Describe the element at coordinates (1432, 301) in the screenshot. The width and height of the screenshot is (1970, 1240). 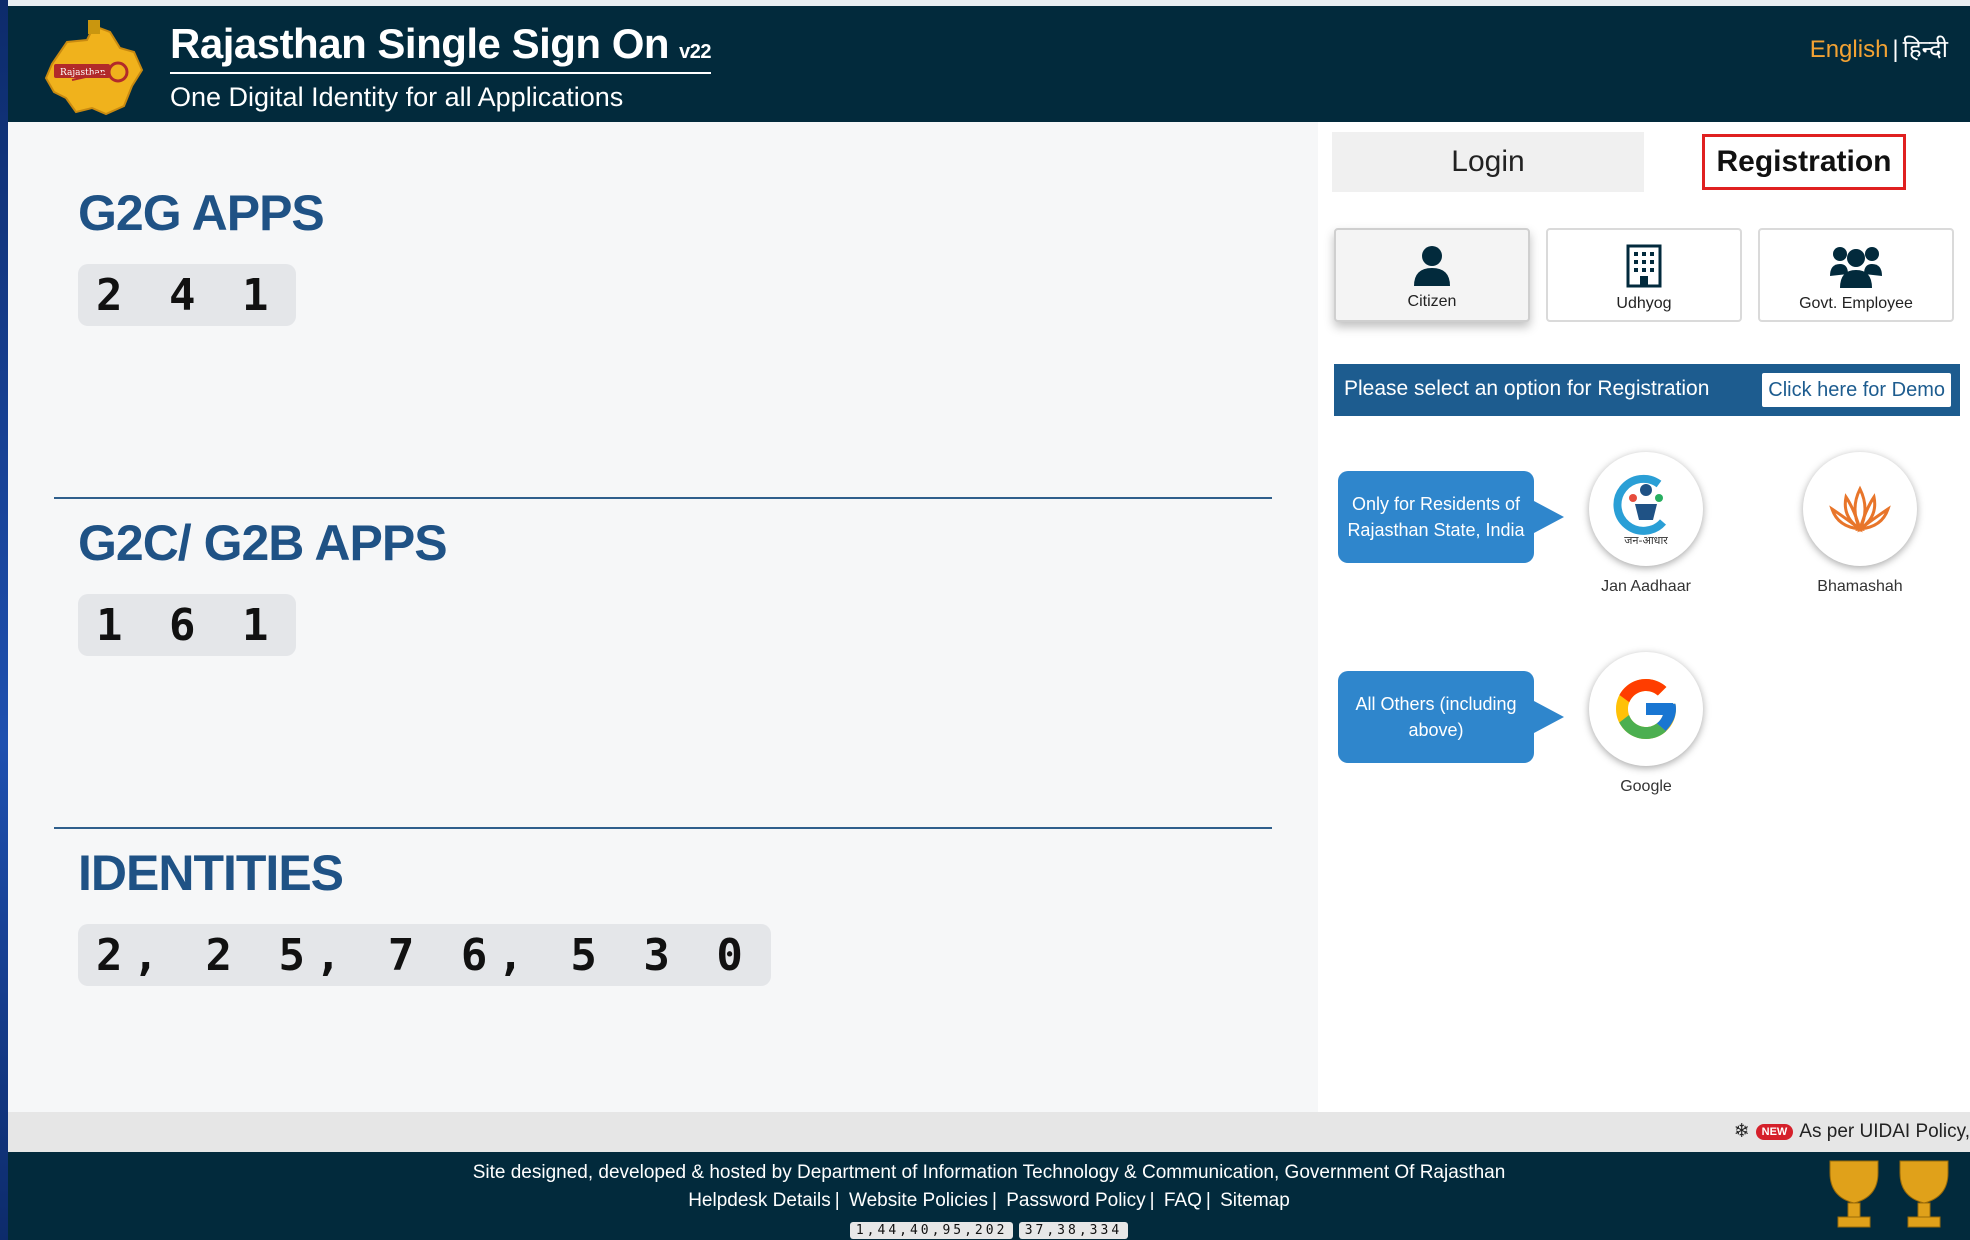
I see `user-type-label: Citizen` at that location.